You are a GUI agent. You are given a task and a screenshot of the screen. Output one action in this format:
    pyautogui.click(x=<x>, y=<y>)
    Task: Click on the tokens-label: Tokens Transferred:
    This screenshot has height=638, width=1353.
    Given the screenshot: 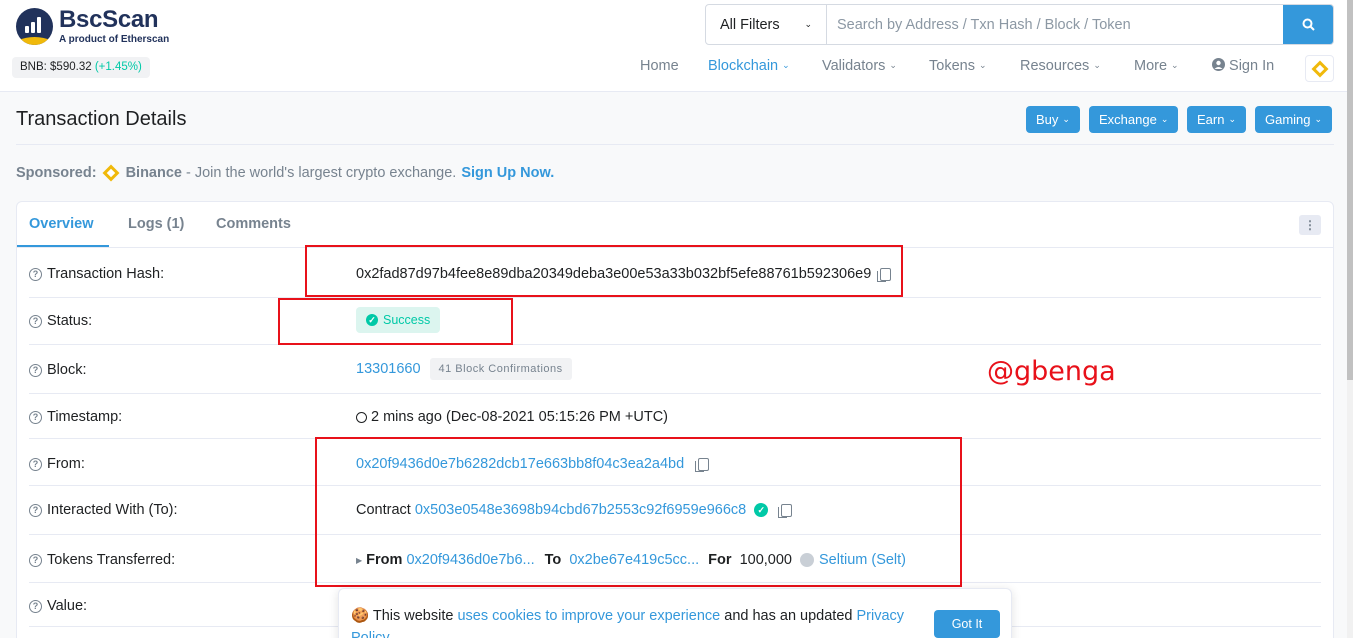 What is the action you would take?
    pyautogui.click(x=111, y=560)
    